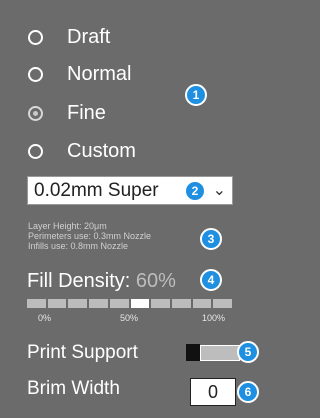  I want to click on radio-draft: Draft, so click(69, 37).